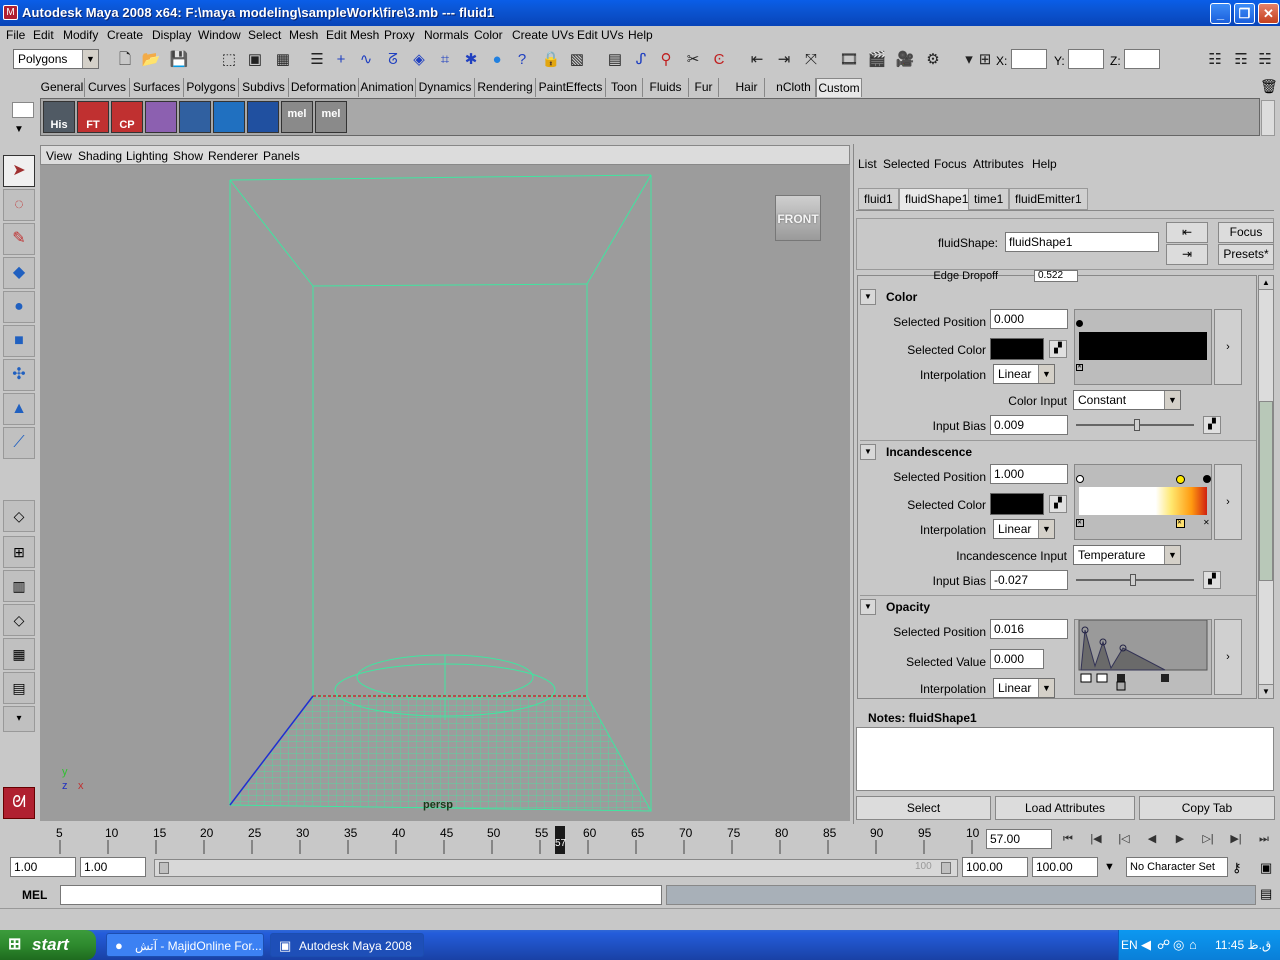 The height and width of the screenshot is (960, 1280). I want to click on incand-interpolation-dropdown: Linear ▼, so click(1024, 529).